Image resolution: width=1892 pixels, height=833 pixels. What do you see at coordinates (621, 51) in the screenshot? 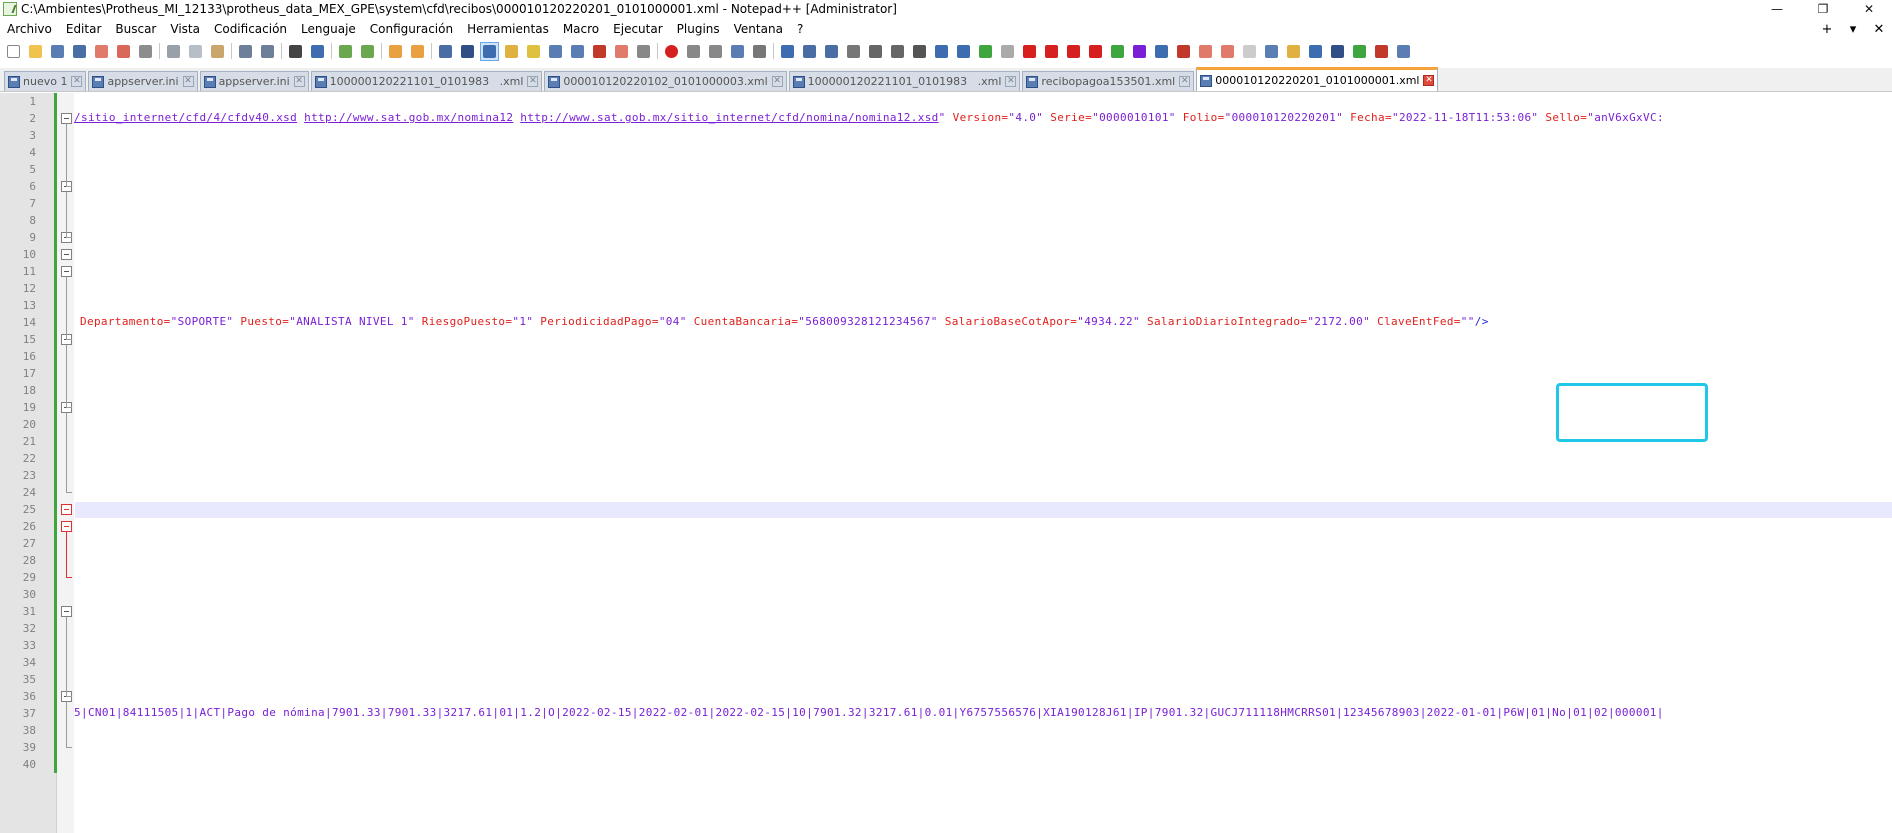
I see `clear-icon` at bounding box center [621, 51].